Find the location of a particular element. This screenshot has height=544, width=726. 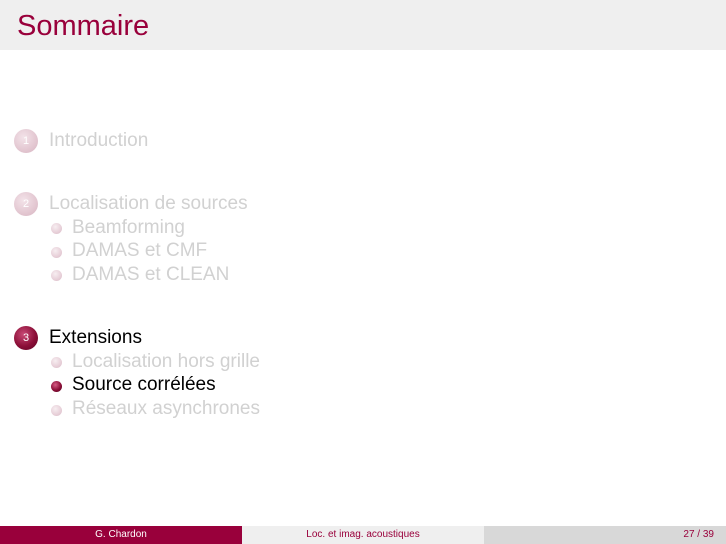

section-number-badge: 2 is located at coordinates (26, 204).